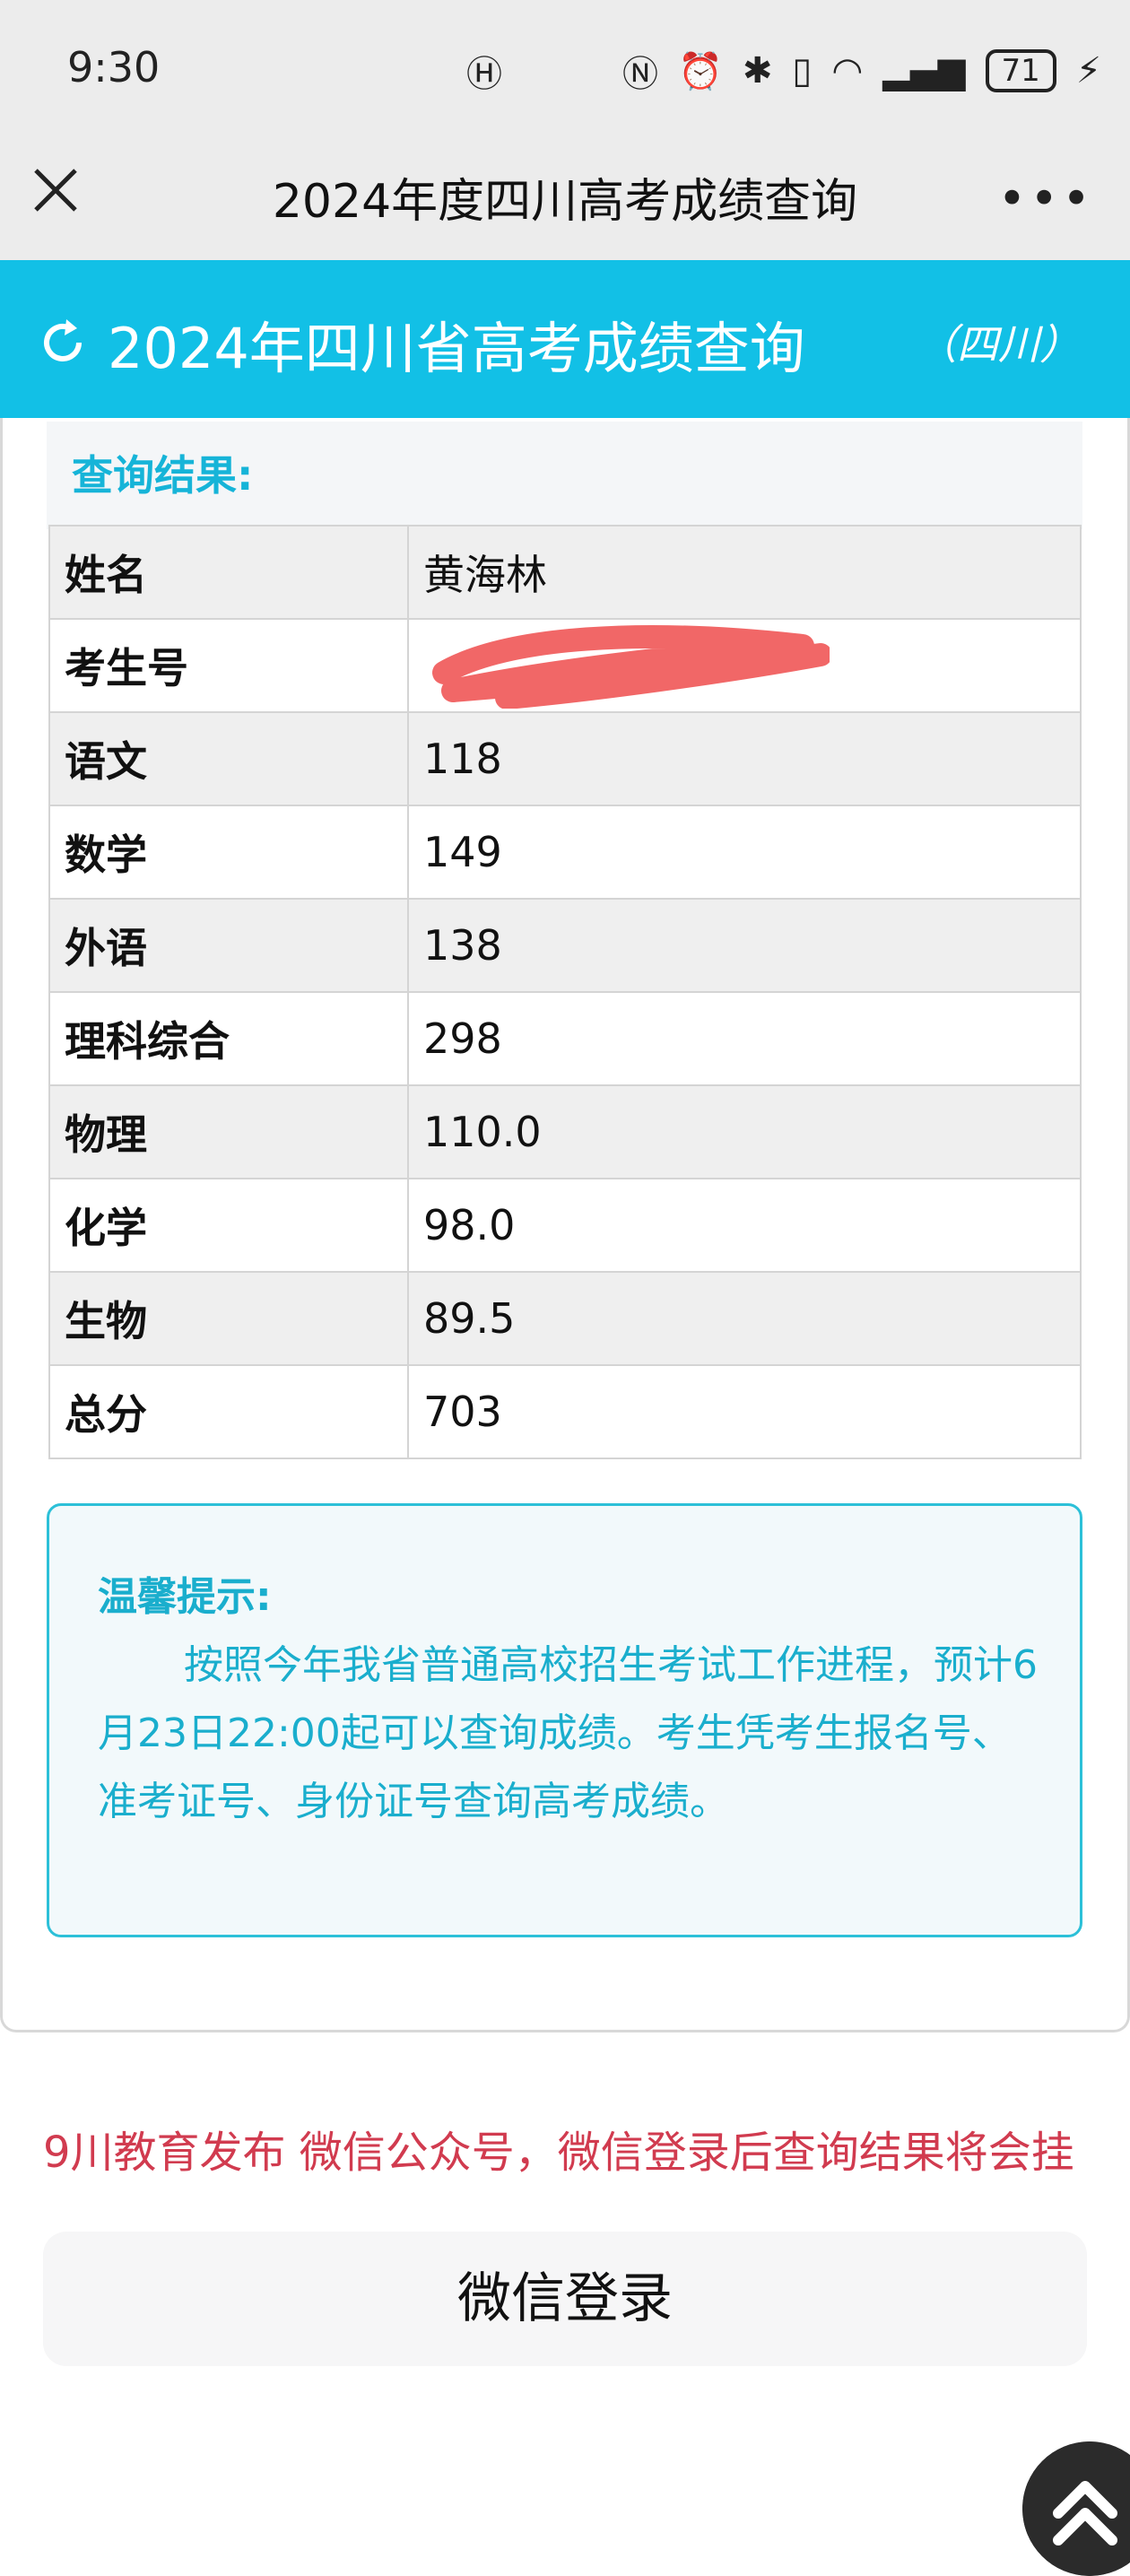 Image resolution: width=1130 pixels, height=2576 pixels. Describe the element at coordinates (228, 852) in the screenshot. I see `row-label: 数学` at that location.